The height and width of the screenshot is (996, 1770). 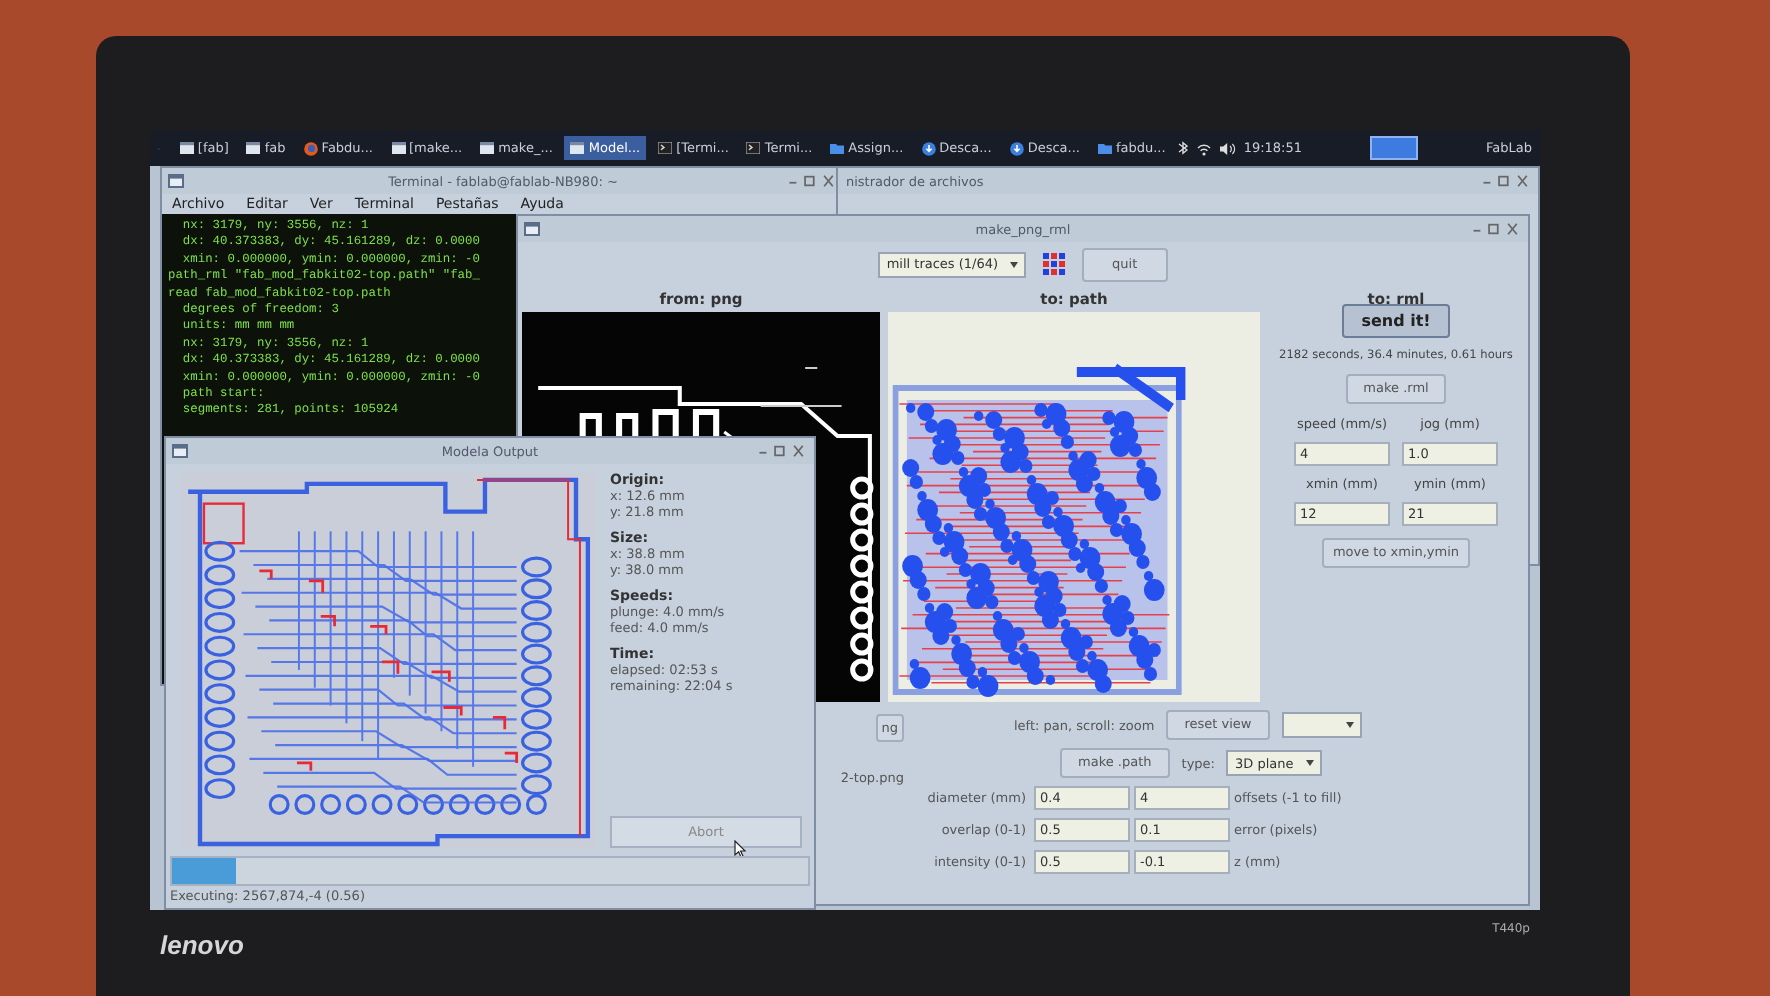 What do you see at coordinates (202, 945) in the screenshot?
I see `brand-logo: lenovo` at bounding box center [202, 945].